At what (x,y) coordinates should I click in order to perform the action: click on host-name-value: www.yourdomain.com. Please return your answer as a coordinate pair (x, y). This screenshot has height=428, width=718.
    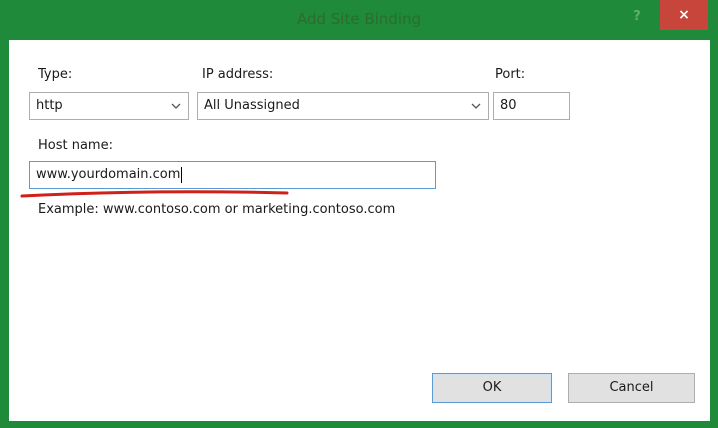
    Looking at the image, I should click on (108, 174).